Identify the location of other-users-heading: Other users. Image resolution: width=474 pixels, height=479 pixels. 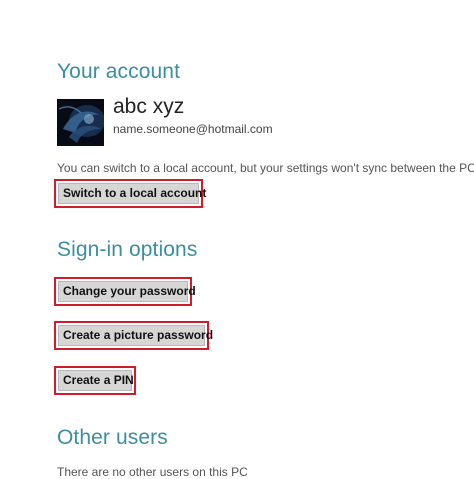
(112, 437).